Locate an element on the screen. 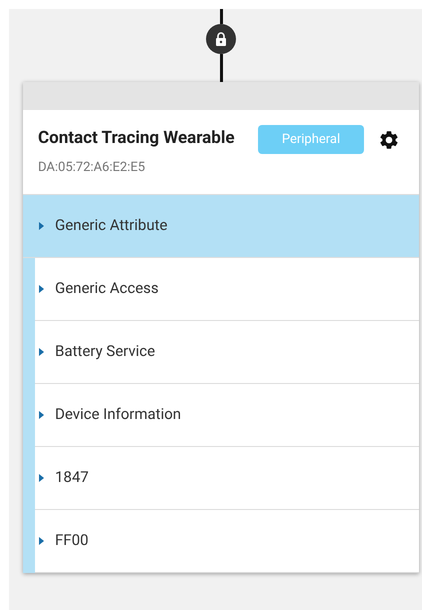  service-row: FF00 is located at coordinates (227, 541).